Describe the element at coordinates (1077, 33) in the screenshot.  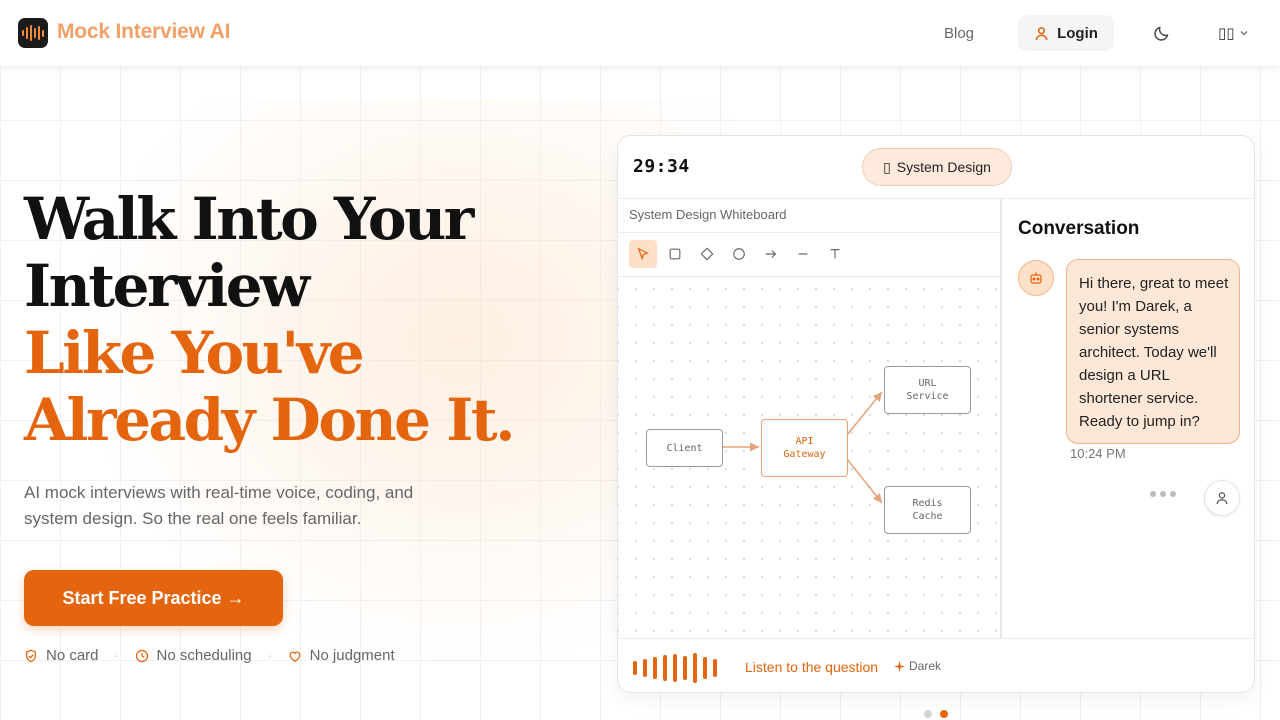
I see `login-label: Login` at that location.